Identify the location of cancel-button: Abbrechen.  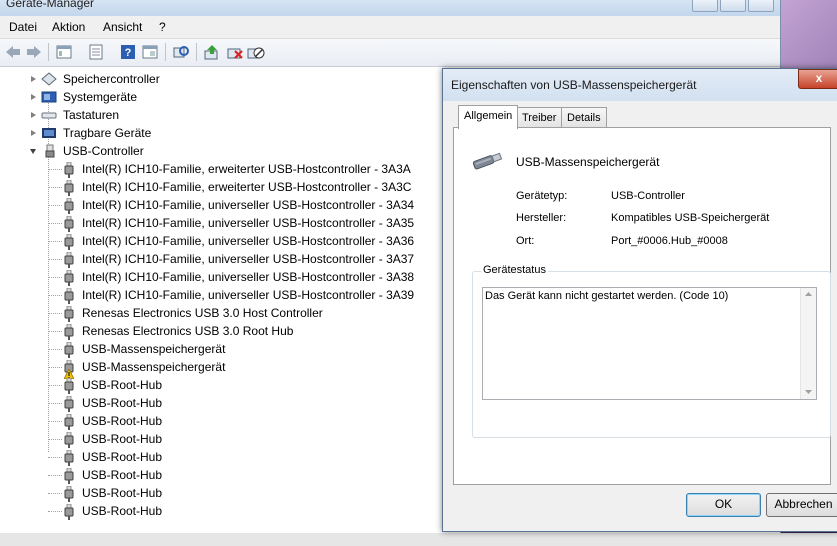
(801, 505).